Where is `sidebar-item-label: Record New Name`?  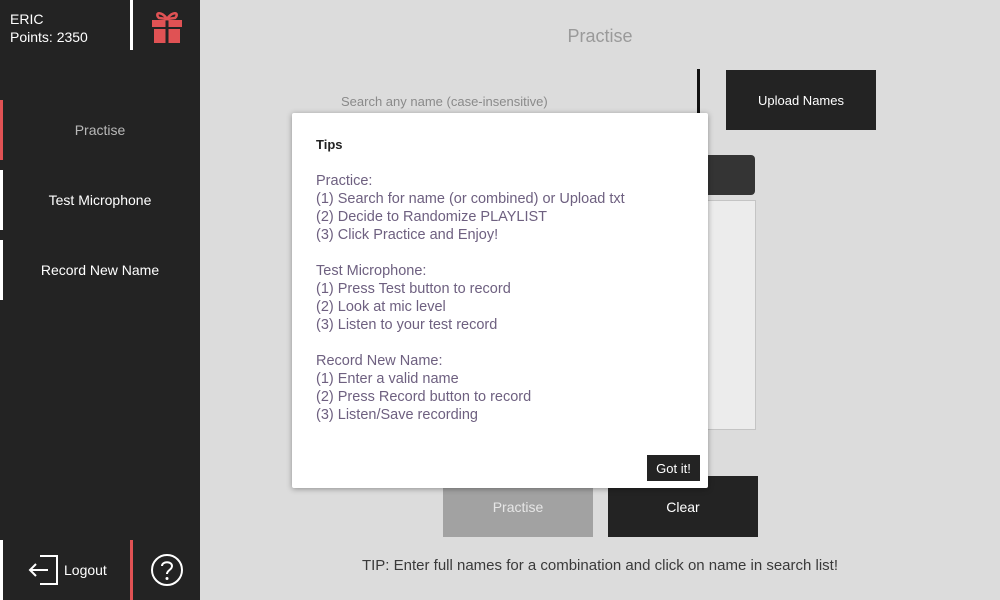 sidebar-item-label: Record New Name is located at coordinates (100, 270).